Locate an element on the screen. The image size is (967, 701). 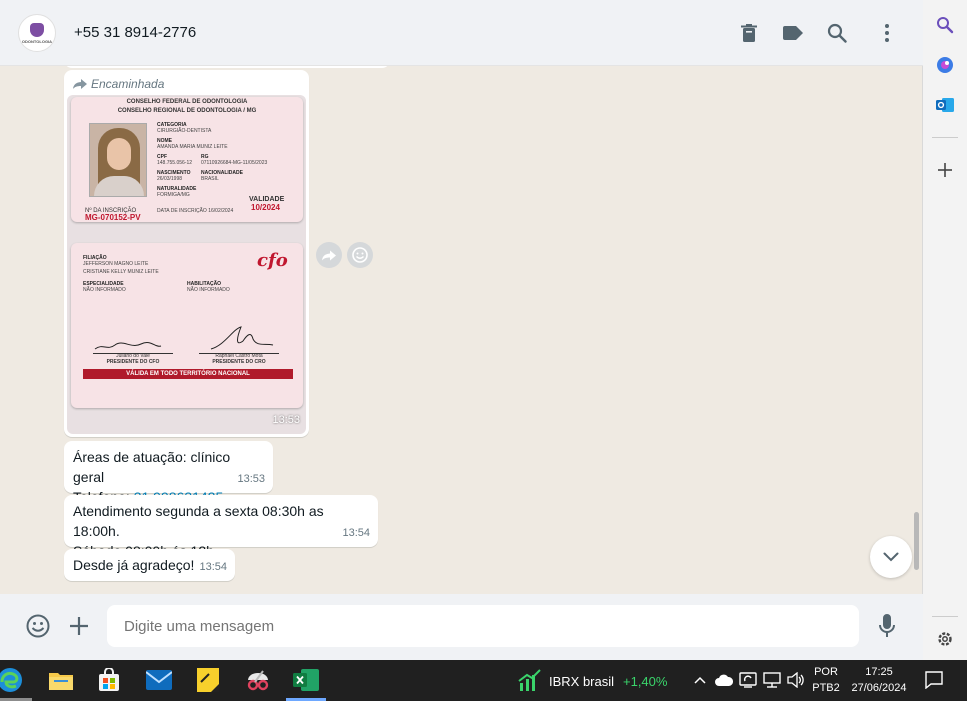
mail-icon is located at coordinates (159, 680).